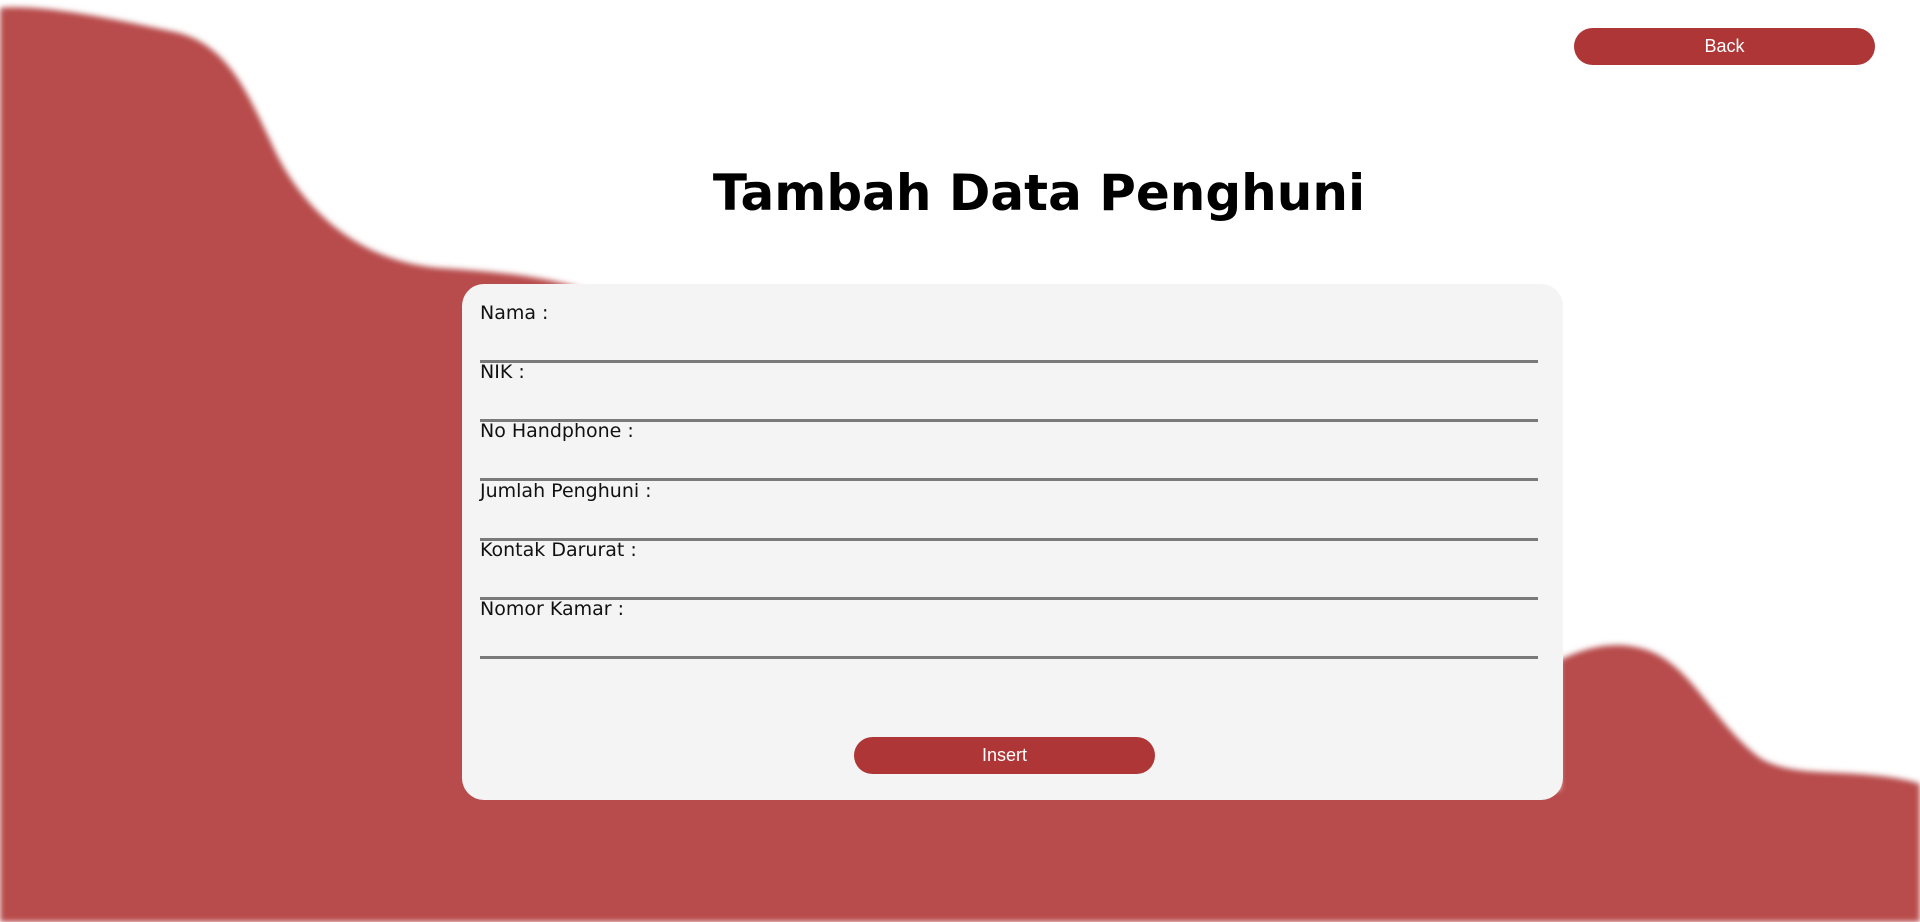 The width and height of the screenshot is (1920, 922). I want to click on field-label-nomor-kamar: Nomor Kamar :, so click(552, 609).